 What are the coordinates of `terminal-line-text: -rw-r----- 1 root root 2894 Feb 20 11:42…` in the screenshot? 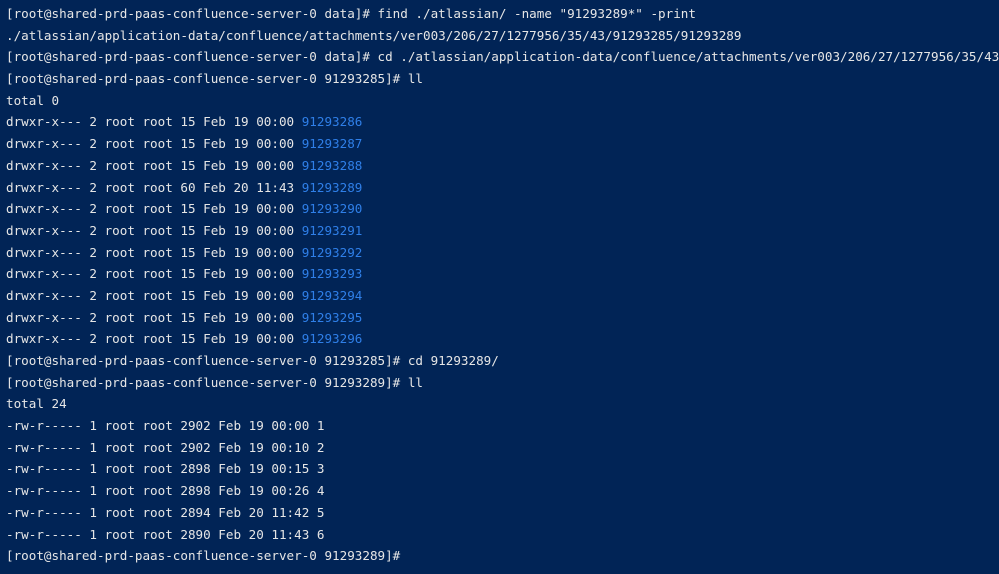 It's located at (165, 512).